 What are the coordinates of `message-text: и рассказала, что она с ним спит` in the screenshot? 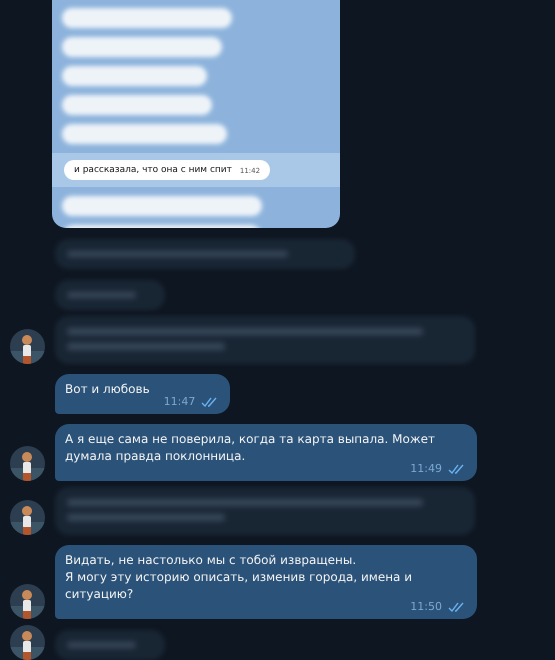 It's located at (153, 170).